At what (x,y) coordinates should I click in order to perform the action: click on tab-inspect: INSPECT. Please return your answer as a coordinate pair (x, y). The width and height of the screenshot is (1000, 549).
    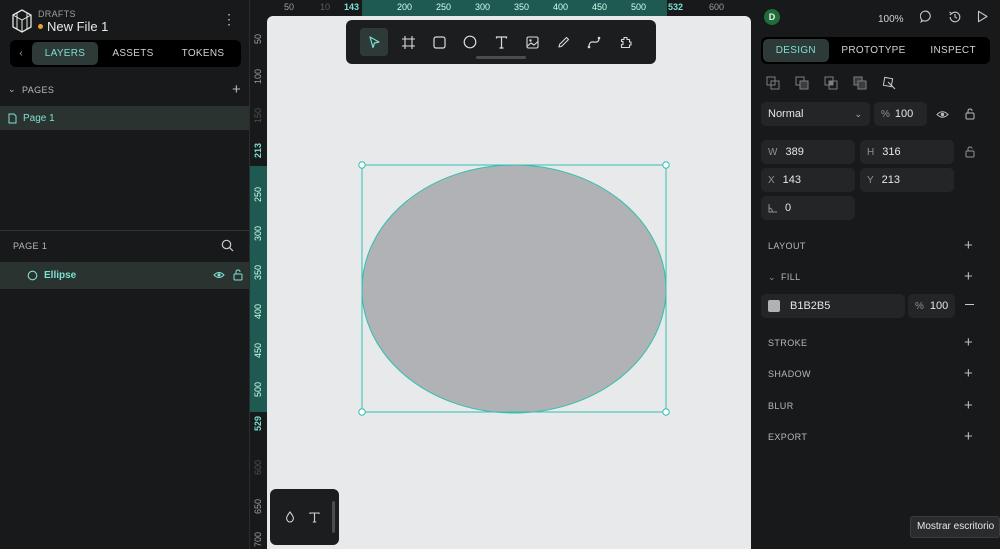
    Looking at the image, I should click on (953, 50).